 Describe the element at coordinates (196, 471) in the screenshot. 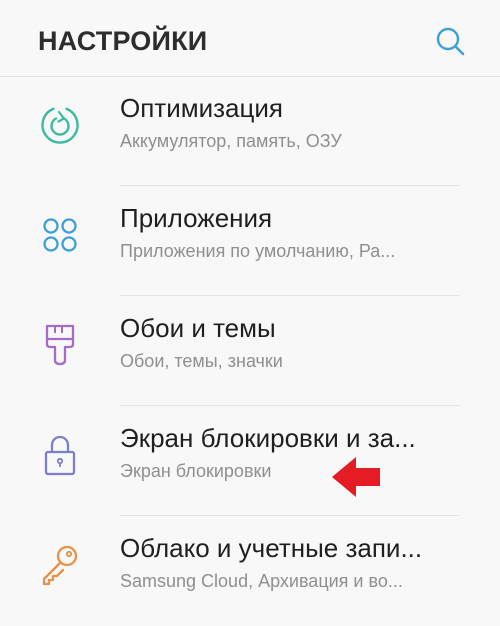

I see `item-subtitle: Экран блокировки` at that location.